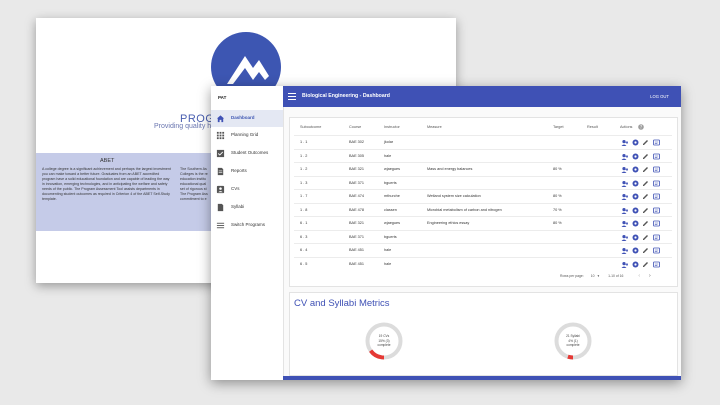  I want to click on metrics-title: CV and Syllabi Metrics, so click(342, 303).